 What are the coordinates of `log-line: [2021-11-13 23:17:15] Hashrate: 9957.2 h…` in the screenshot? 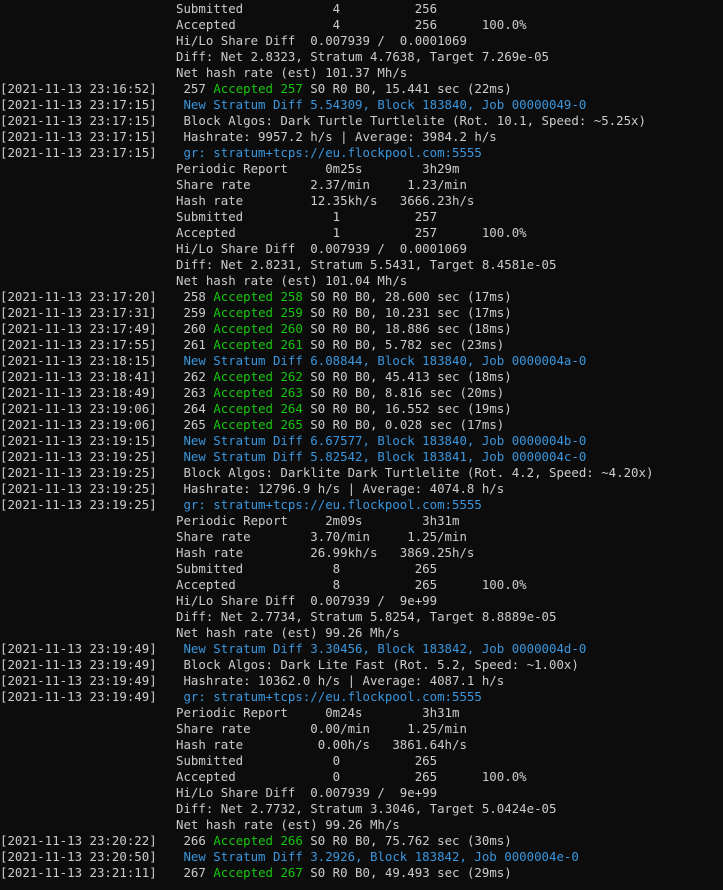 It's located at (361, 137).